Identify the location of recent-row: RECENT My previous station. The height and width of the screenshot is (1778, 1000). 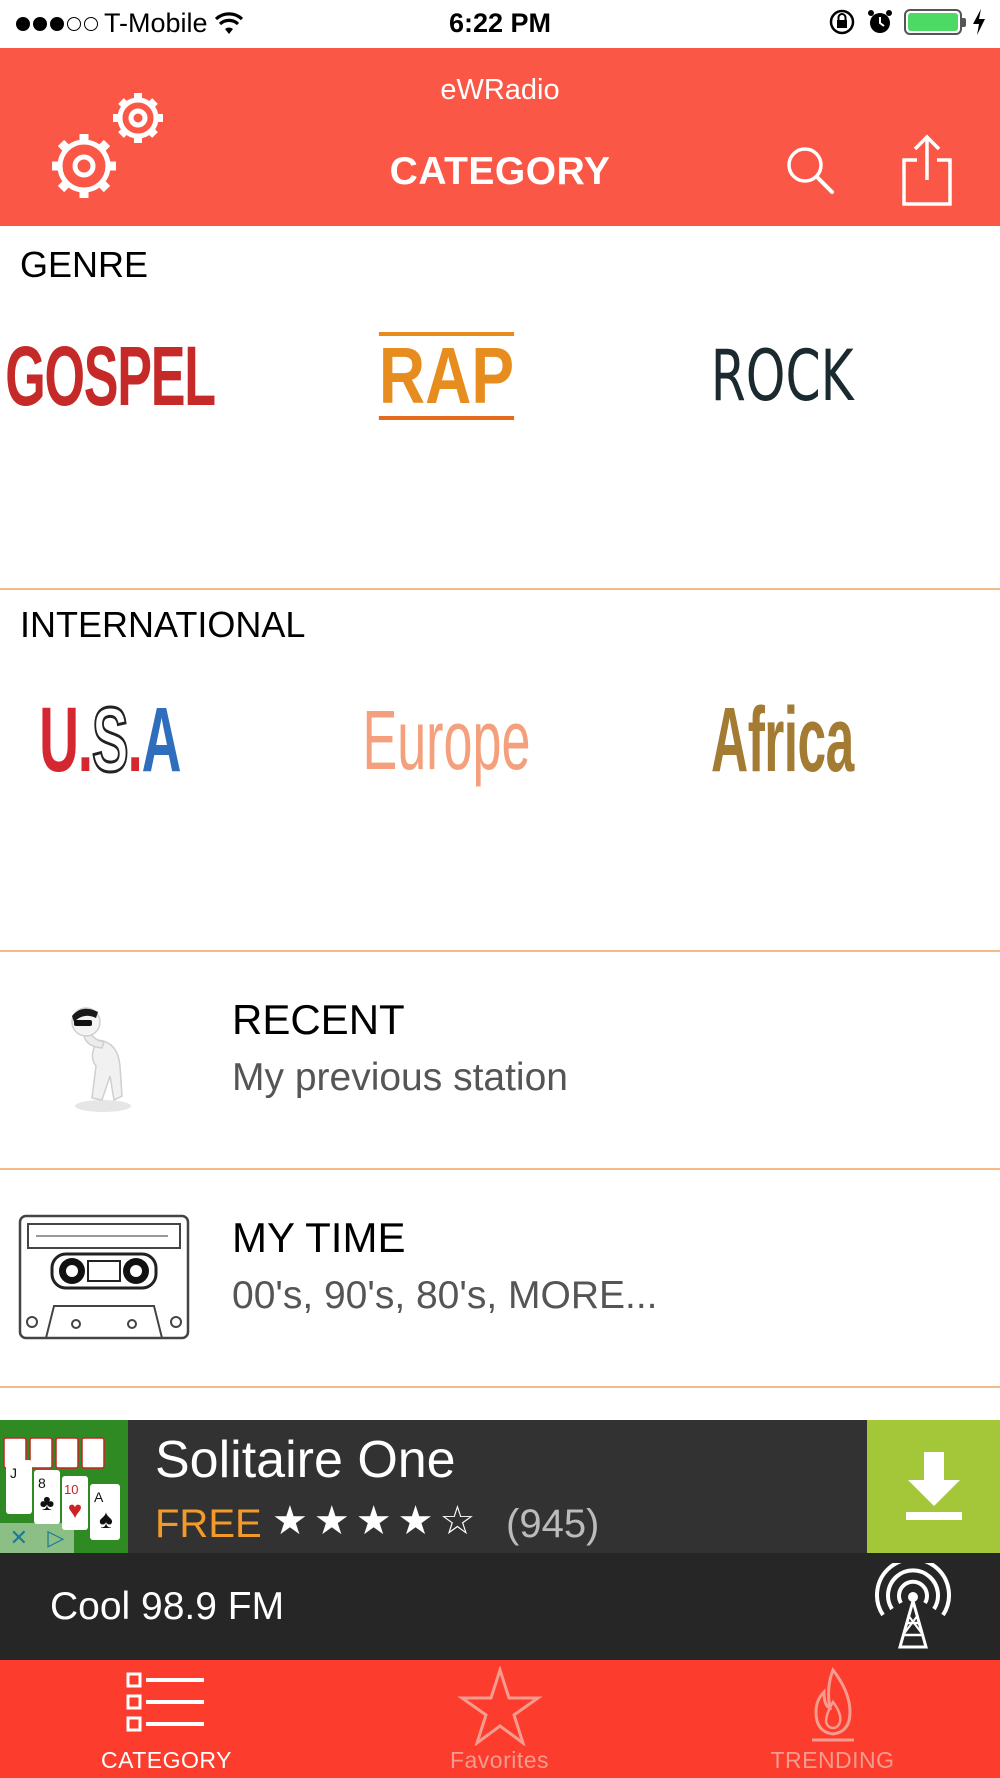
(500, 1060).